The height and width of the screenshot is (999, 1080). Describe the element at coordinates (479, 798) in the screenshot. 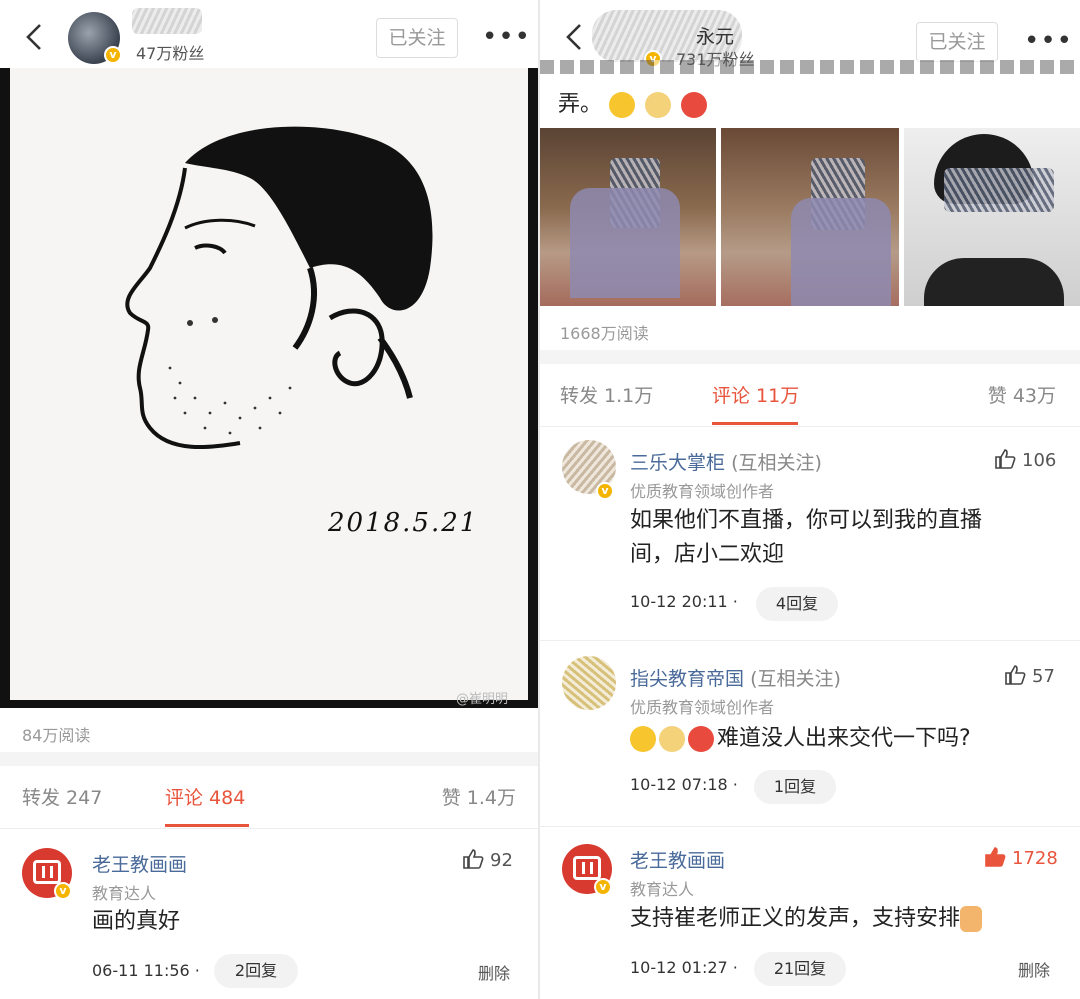

I see `tab-like: 赞 1.4万` at that location.